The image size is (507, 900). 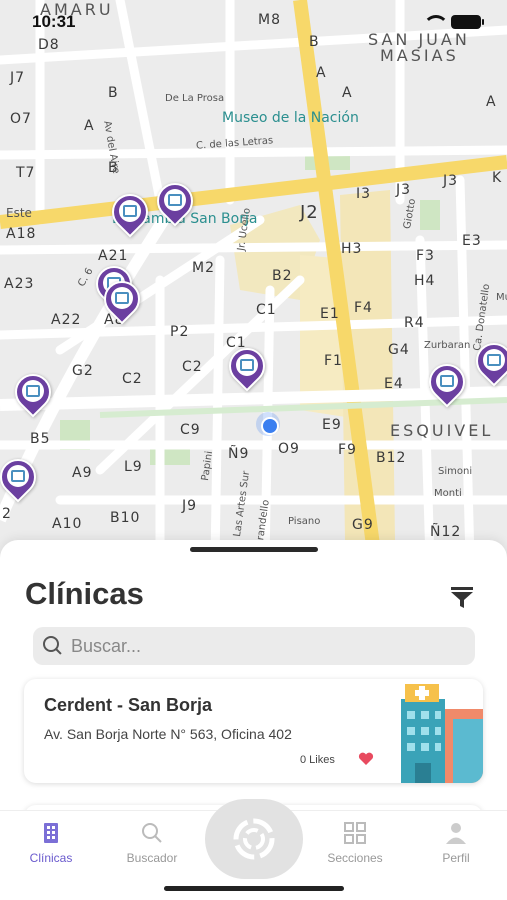 I want to click on map-block-label: G4, so click(x=399, y=350).